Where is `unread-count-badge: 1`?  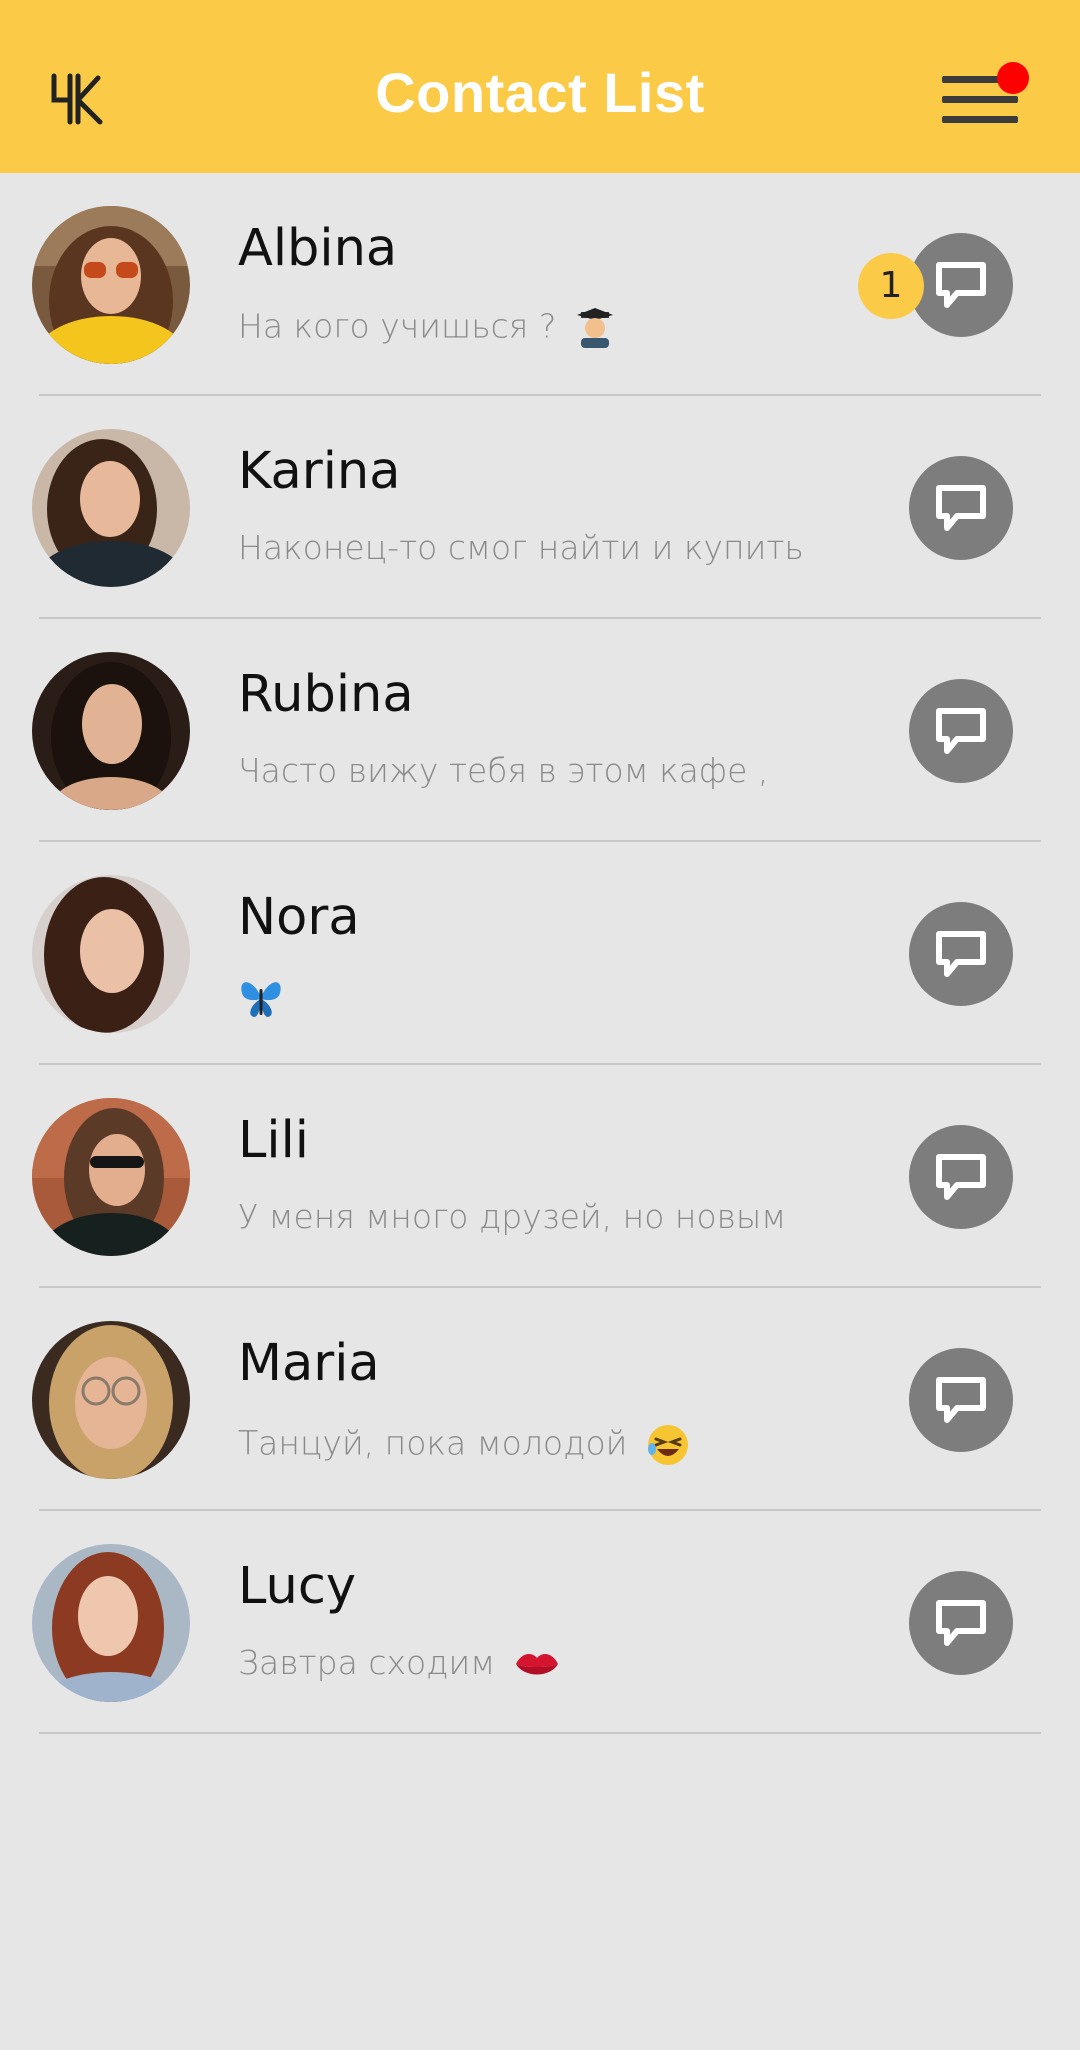
unread-count-badge: 1 is located at coordinates (891, 286).